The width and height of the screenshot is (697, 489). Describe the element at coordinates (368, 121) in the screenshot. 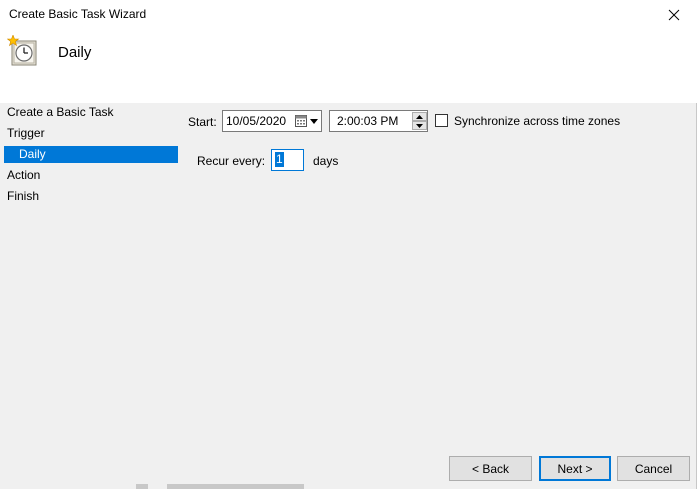

I see `start-time-value: 2:00:03 PM` at that location.